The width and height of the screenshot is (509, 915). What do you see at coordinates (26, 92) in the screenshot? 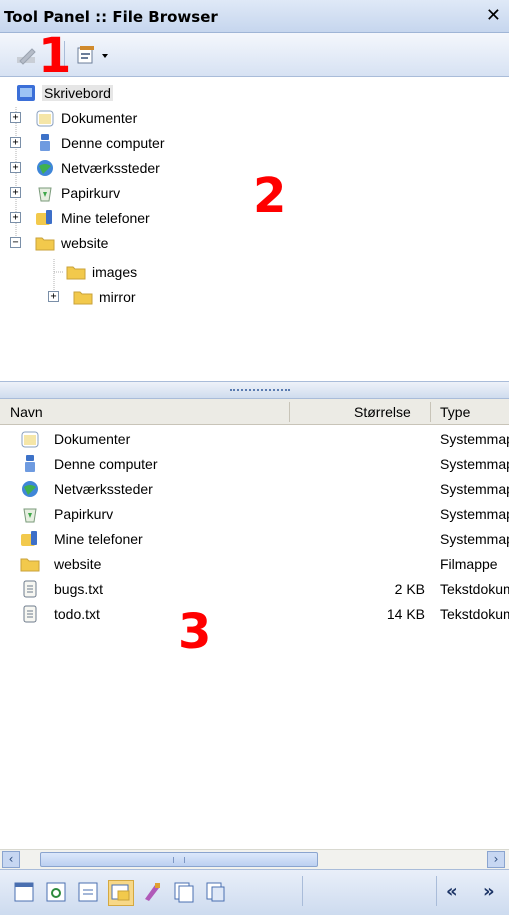
I see `desktop-icon` at bounding box center [26, 92].